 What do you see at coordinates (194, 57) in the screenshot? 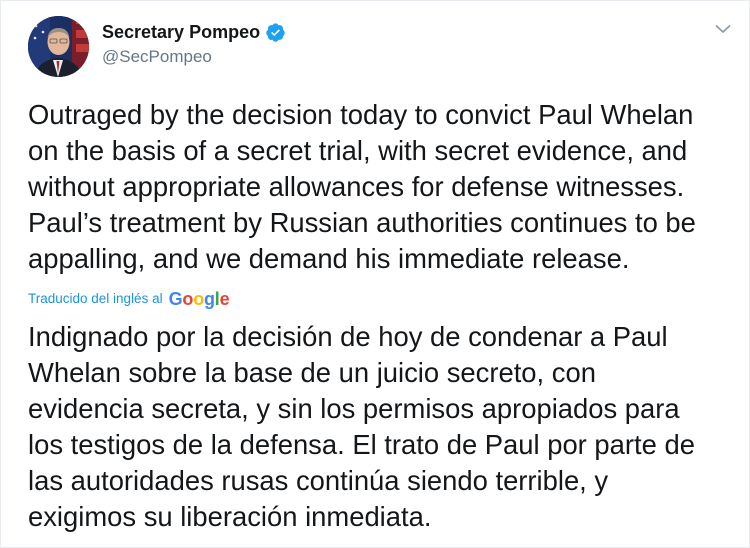
I see `user-handle: @SecPompeo` at bounding box center [194, 57].